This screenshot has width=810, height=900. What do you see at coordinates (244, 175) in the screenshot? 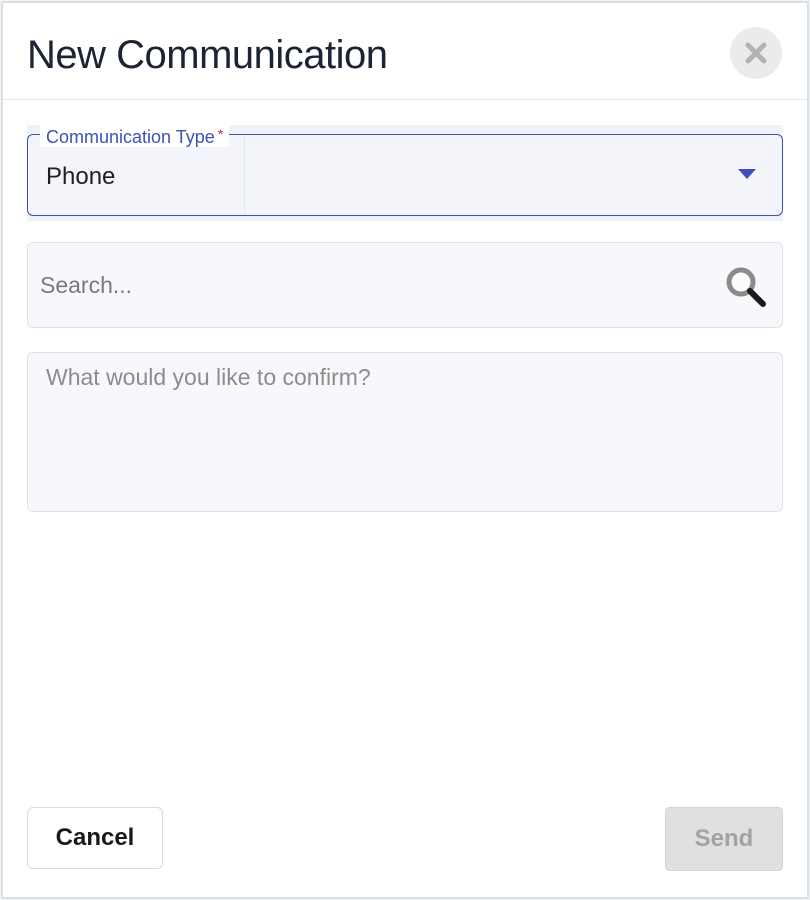
I see `select-divider` at bounding box center [244, 175].